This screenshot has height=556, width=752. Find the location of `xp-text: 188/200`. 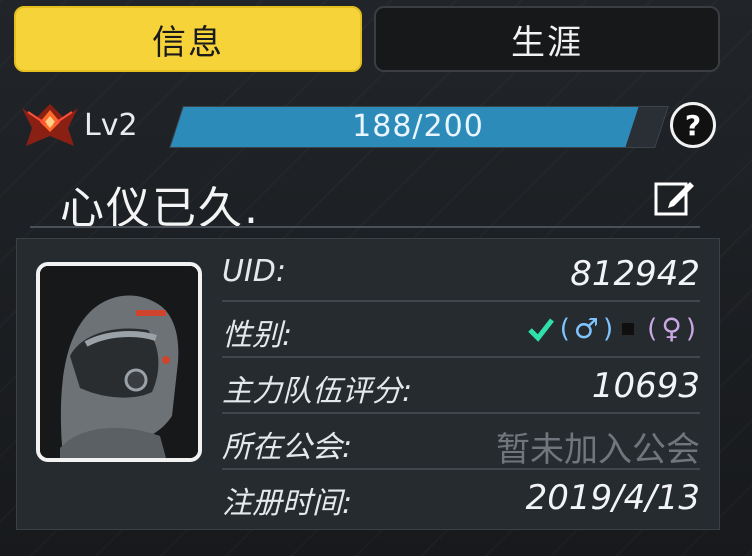

xp-text: 188/200 is located at coordinates (418, 126).